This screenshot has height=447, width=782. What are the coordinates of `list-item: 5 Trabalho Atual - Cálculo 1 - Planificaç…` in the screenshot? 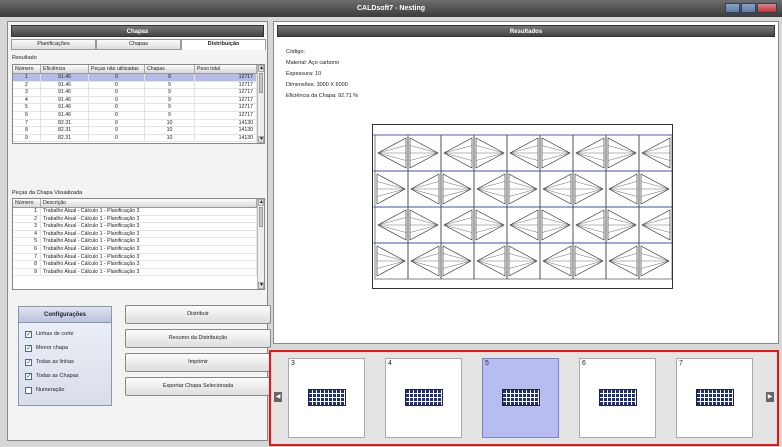 It's located at (138, 242).